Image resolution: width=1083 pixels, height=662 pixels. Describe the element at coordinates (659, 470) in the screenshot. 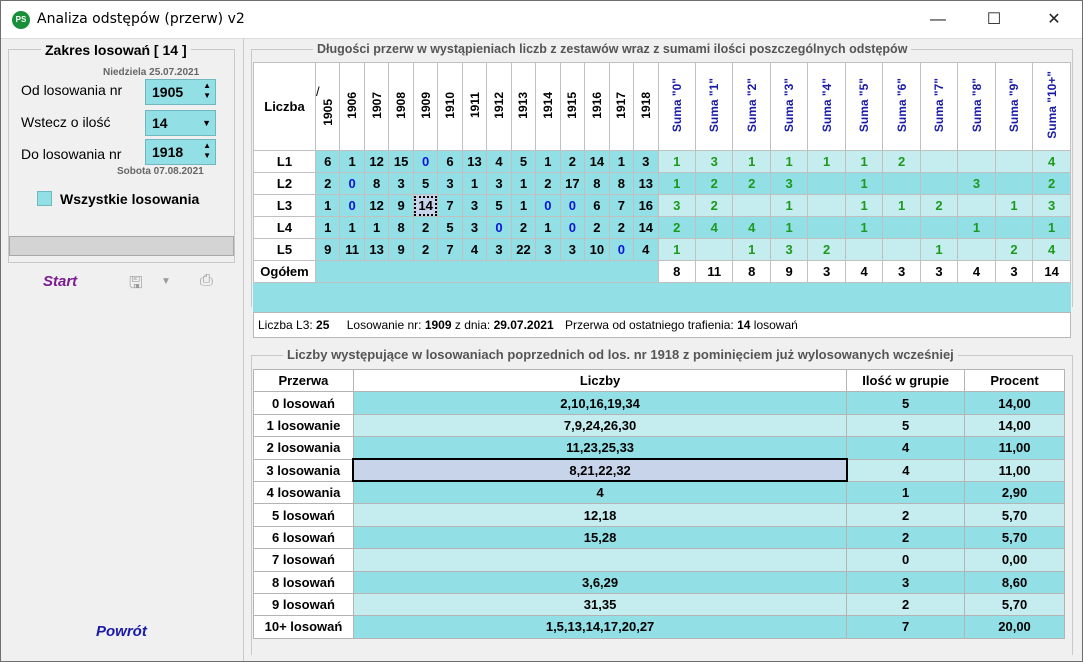

I see `table-row: 3 losowania 8,21,22,32 4 11,00` at that location.